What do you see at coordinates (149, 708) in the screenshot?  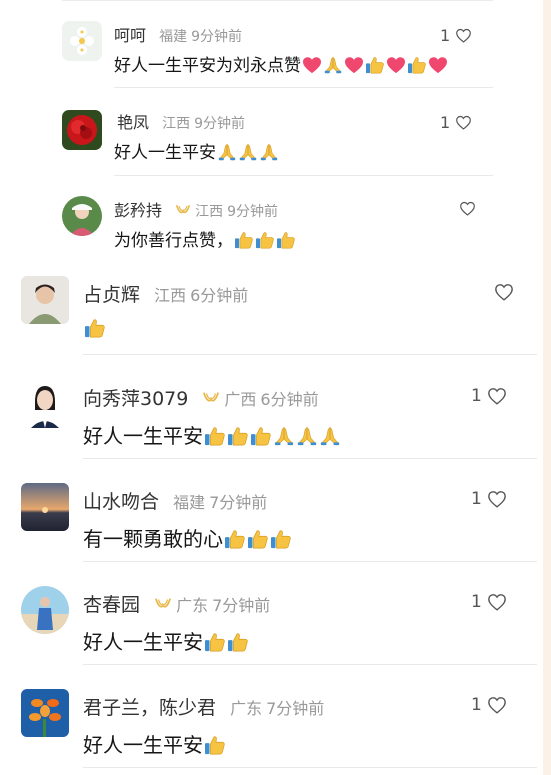 I see `user-name: 君子兰，陈少君` at bounding box center [149, 708].